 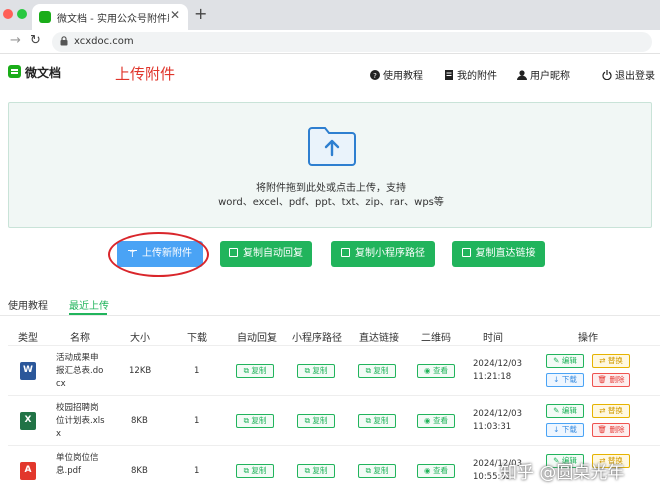 I want to click on col-header-downloads: 下载, so click(x=197, y=338).